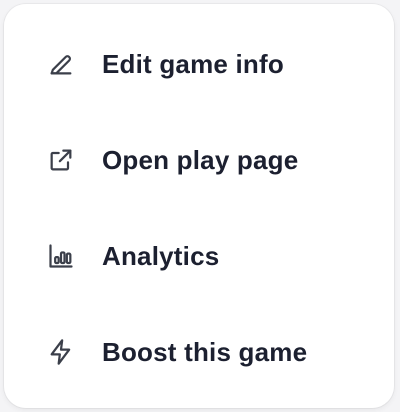 This screenshot has width=400, height=412. Describe the element at coordinates (61, 256) in the screenshot. I see `bar-chart-icon` at that location.